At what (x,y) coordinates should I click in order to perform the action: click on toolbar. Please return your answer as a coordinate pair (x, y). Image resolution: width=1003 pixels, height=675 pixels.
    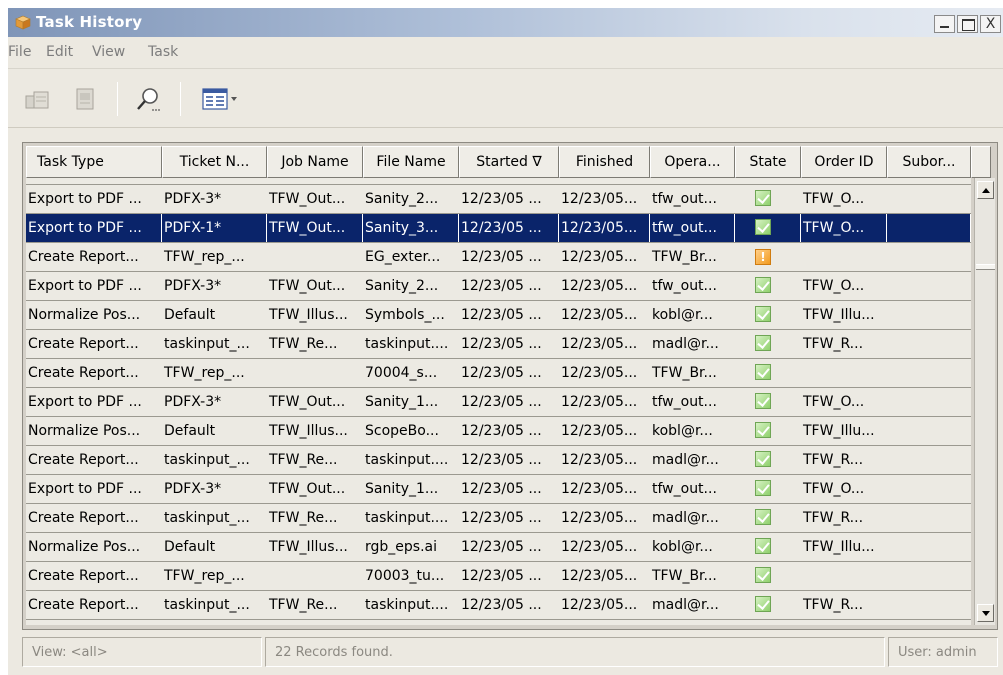
    Looking at the image, I should click on (505, 99).